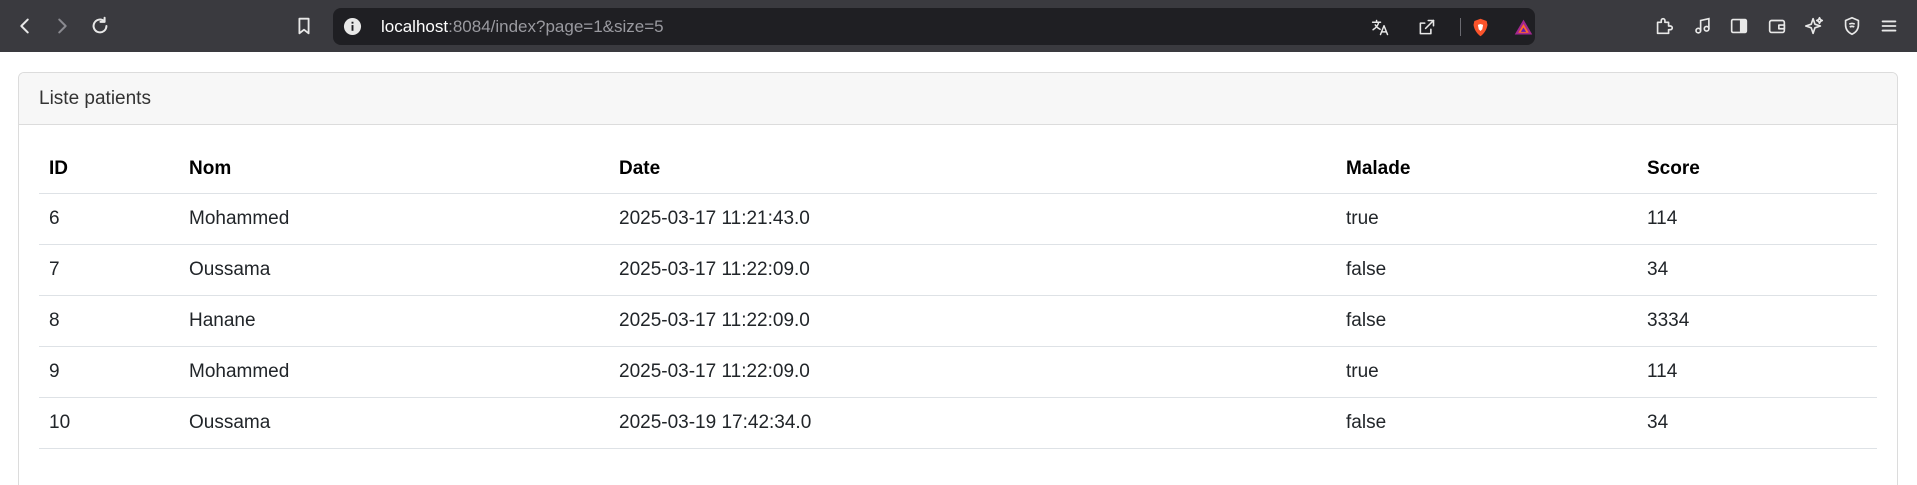 Image resolution: width=1917 pixels, height=485 pixels. What do you see at coordinates (1523, 27) in the screenshot?
I see `brave-rewards-icon` at bounding box center [1523, 27].